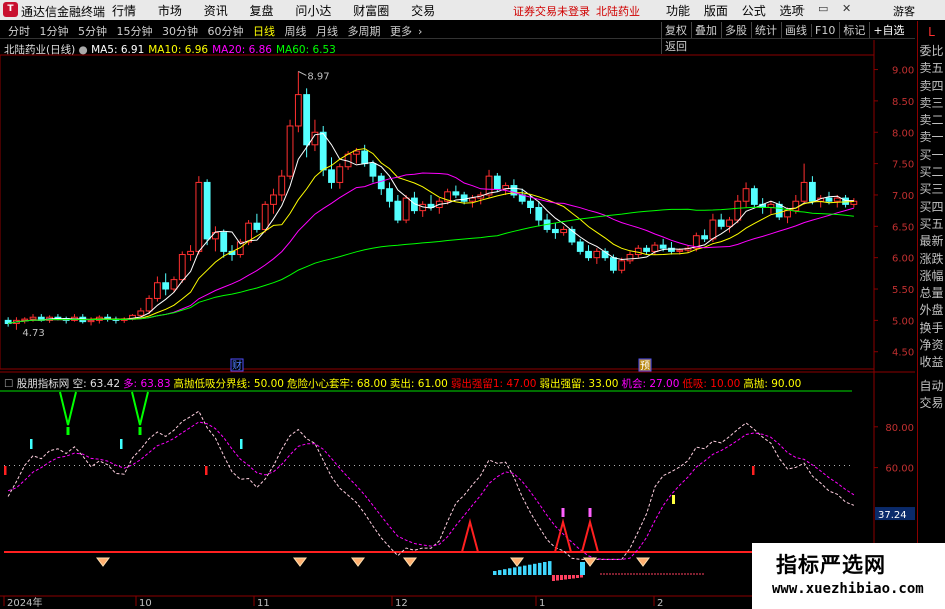 This screenshot has height=609, width=945. What do you see at coordinates (262, 10) in the screenshot?
I see `menu-item-review: 复盘` at bounding box center [262, 10].